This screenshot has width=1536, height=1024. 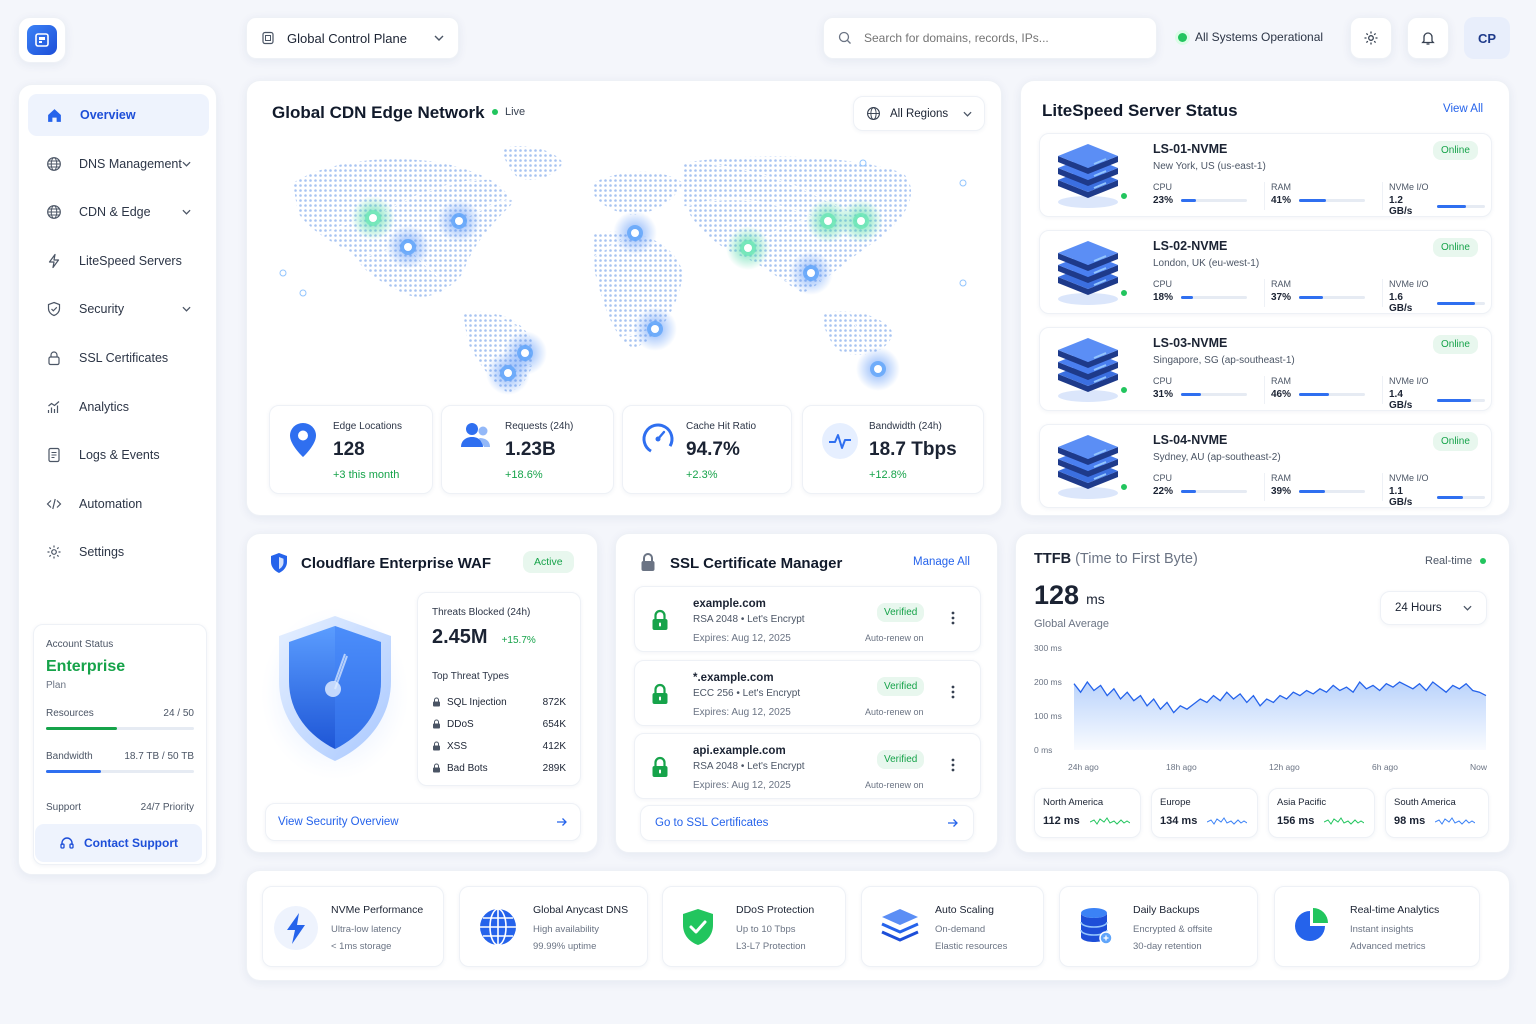 What do you see at coordinates (42, 40) in the screenshot?
I see `app-logo` at bounding box center [42, 40].